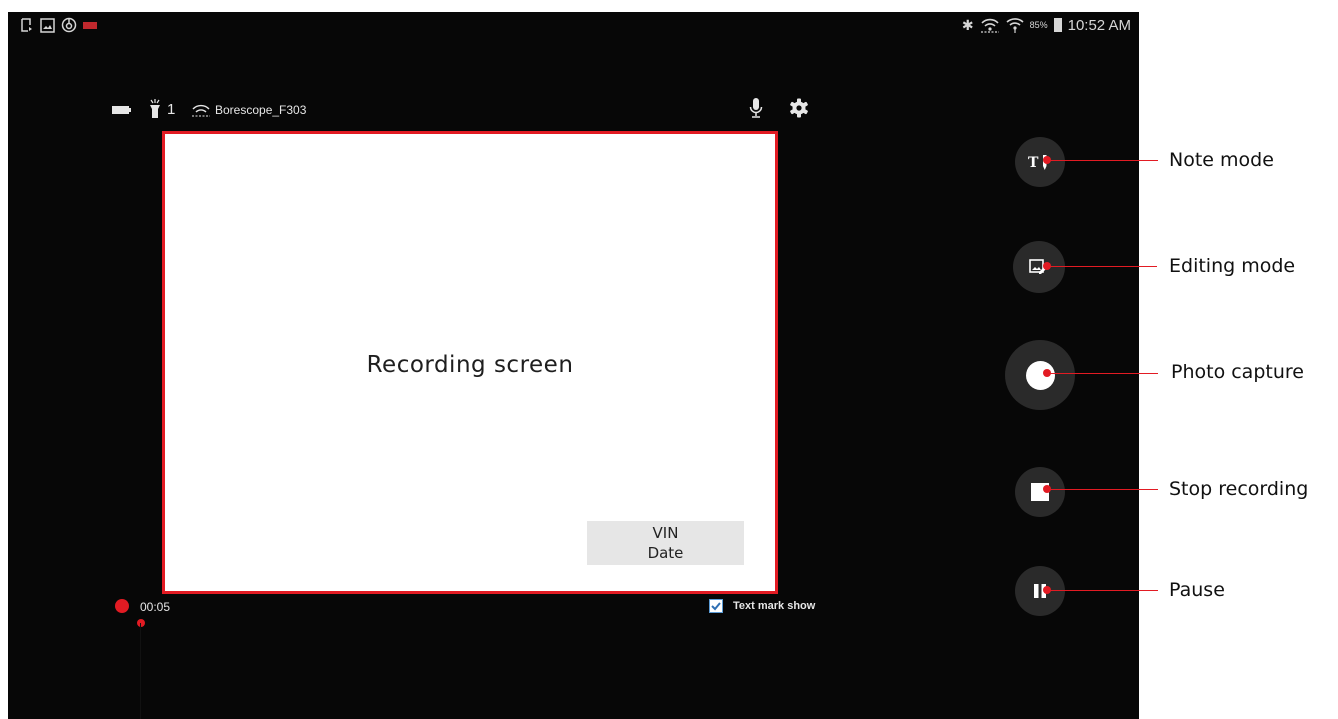  I want to click on overlay-vin: VIN, so click(665, 533).